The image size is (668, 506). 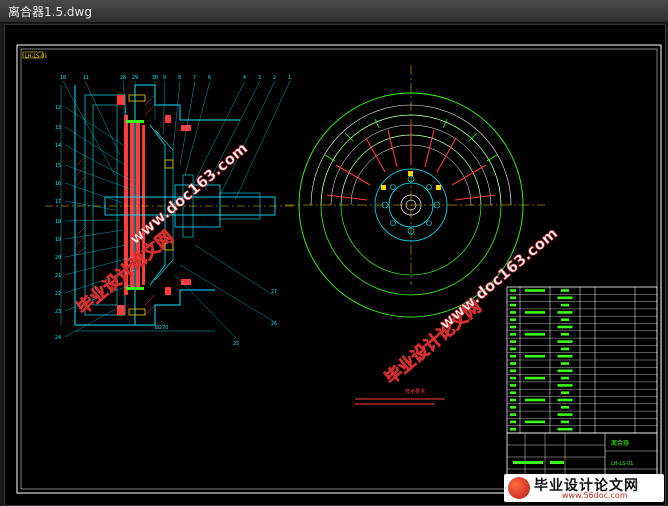 I want to click on footer-brand-badge: 毕业设计论文网 www.56doc.com, so click(x=584, y=488).